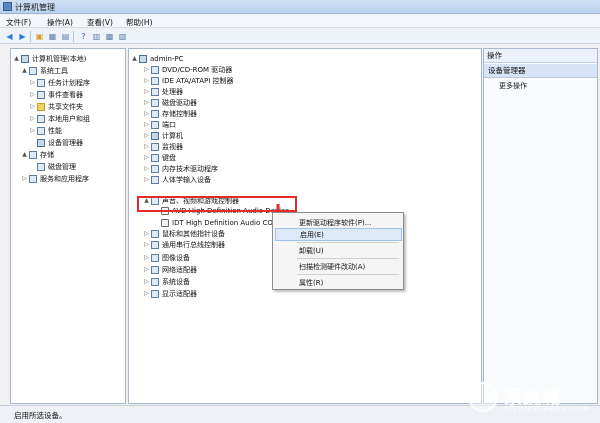 Image resolution: width=600 pixels, height=423 pixels. I want to click on mouse-icon, so click(155, 233).